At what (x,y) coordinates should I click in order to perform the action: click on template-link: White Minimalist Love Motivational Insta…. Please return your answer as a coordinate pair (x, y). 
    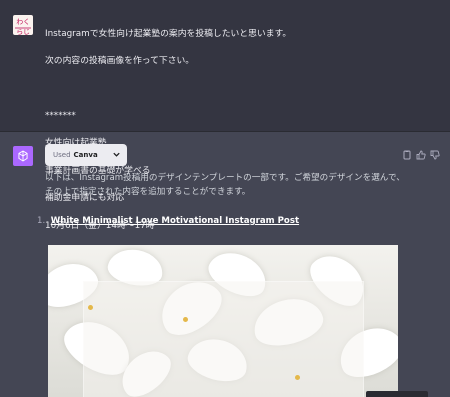
    Looking at the image, I should click on (175, 221).